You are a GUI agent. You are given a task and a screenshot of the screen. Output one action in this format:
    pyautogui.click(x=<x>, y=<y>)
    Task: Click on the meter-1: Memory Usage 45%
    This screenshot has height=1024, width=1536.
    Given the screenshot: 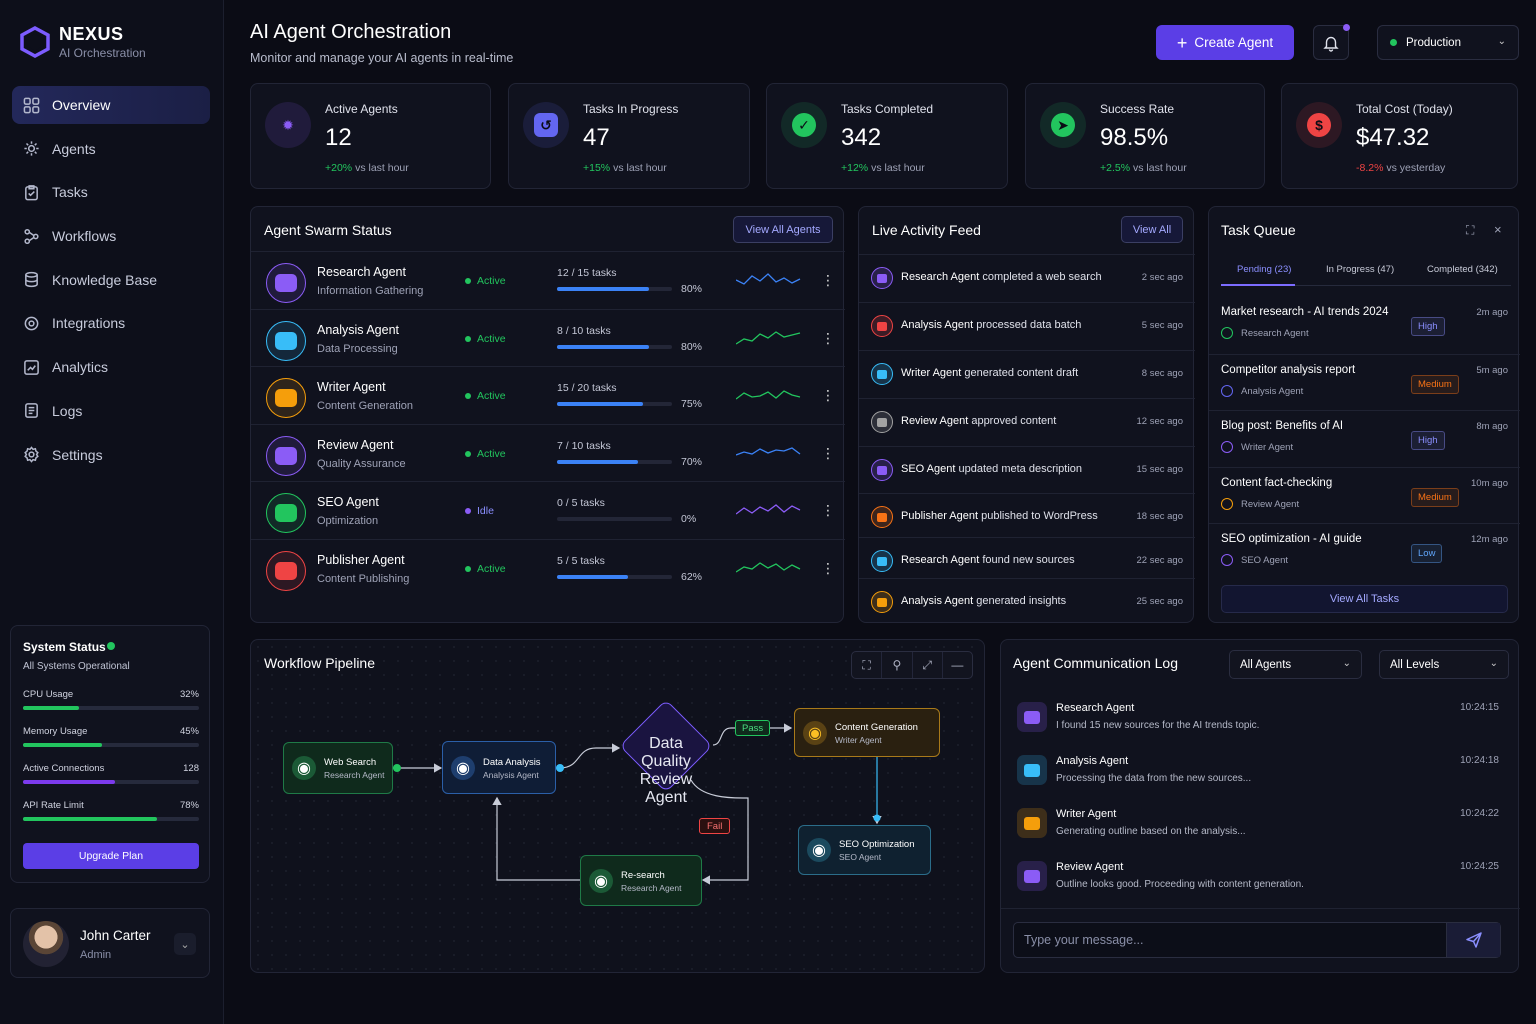 What is the action you would take?
    pyautogui.click(x=111, y=736)
    